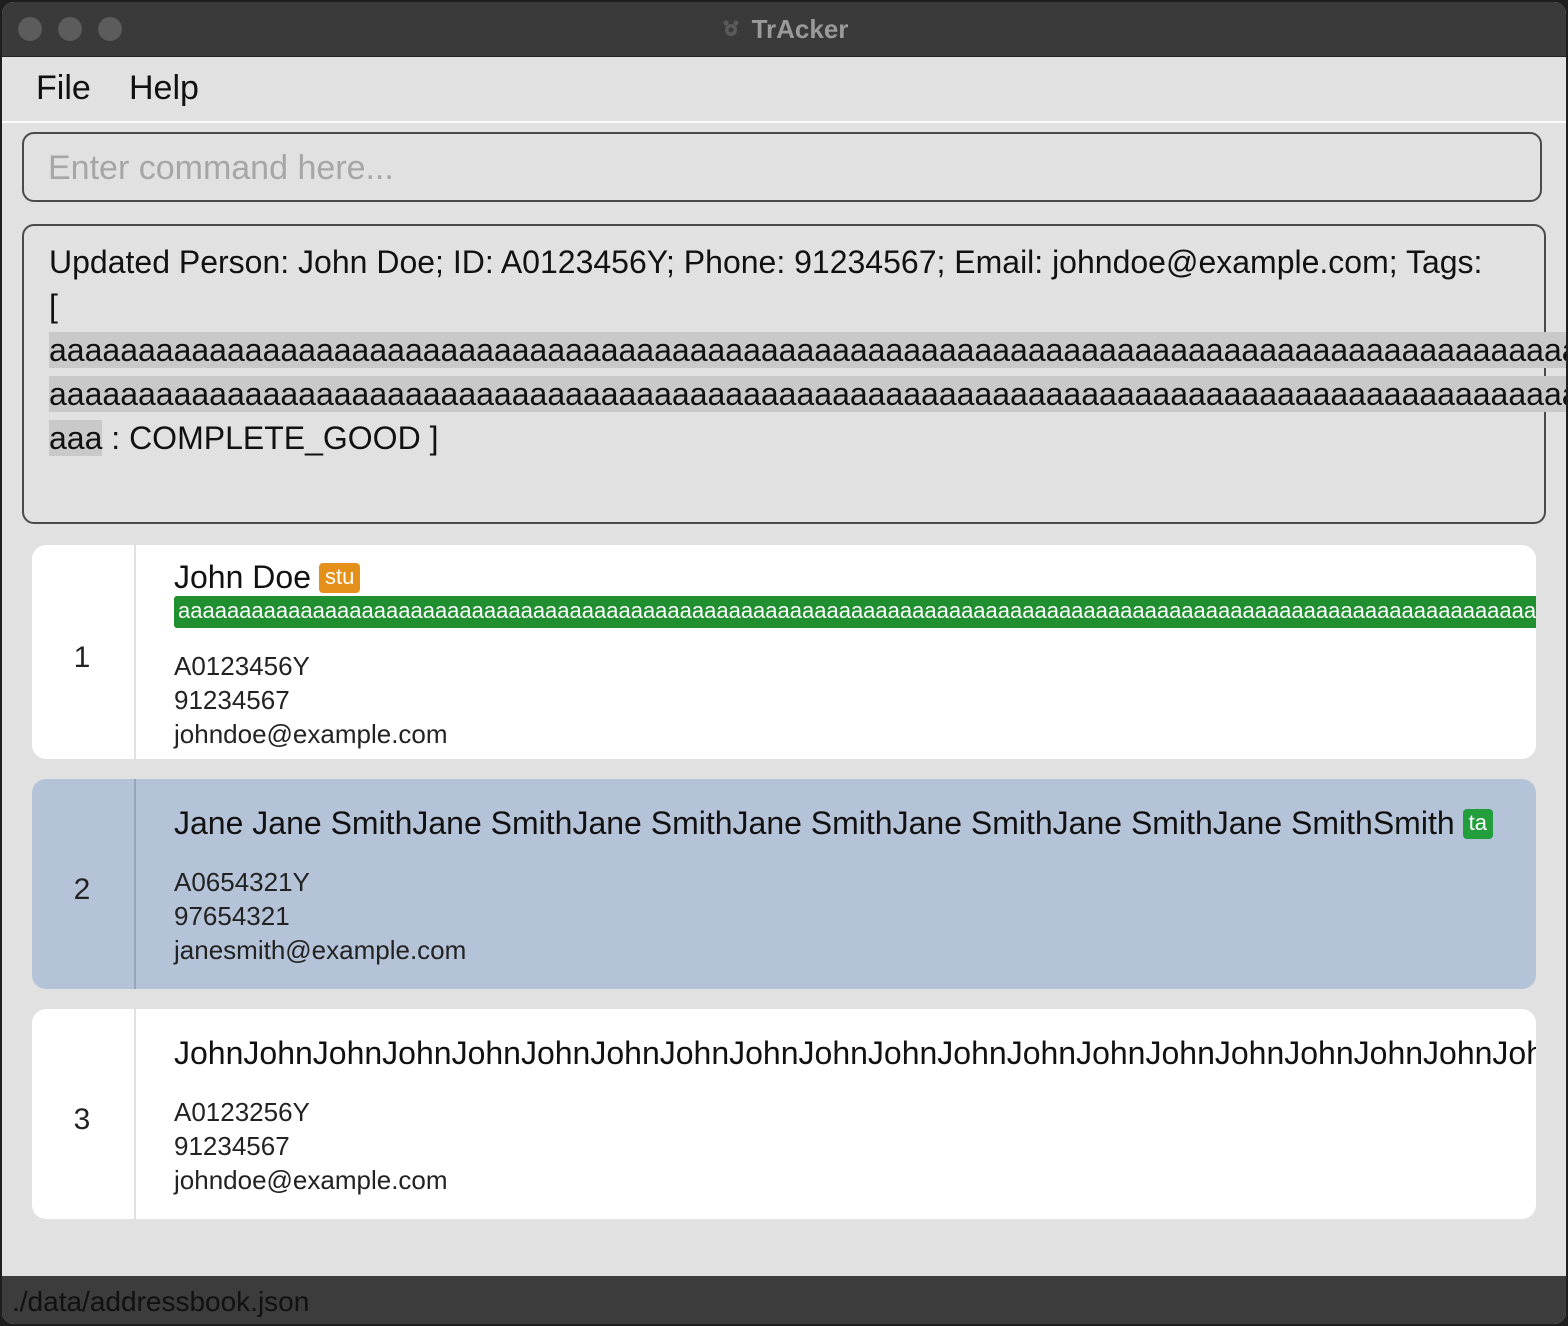 The width and height of the screenshot is (1568, 1326). I want to click on save-location-path: ./data/addressbook.json, so click(161, 1301).